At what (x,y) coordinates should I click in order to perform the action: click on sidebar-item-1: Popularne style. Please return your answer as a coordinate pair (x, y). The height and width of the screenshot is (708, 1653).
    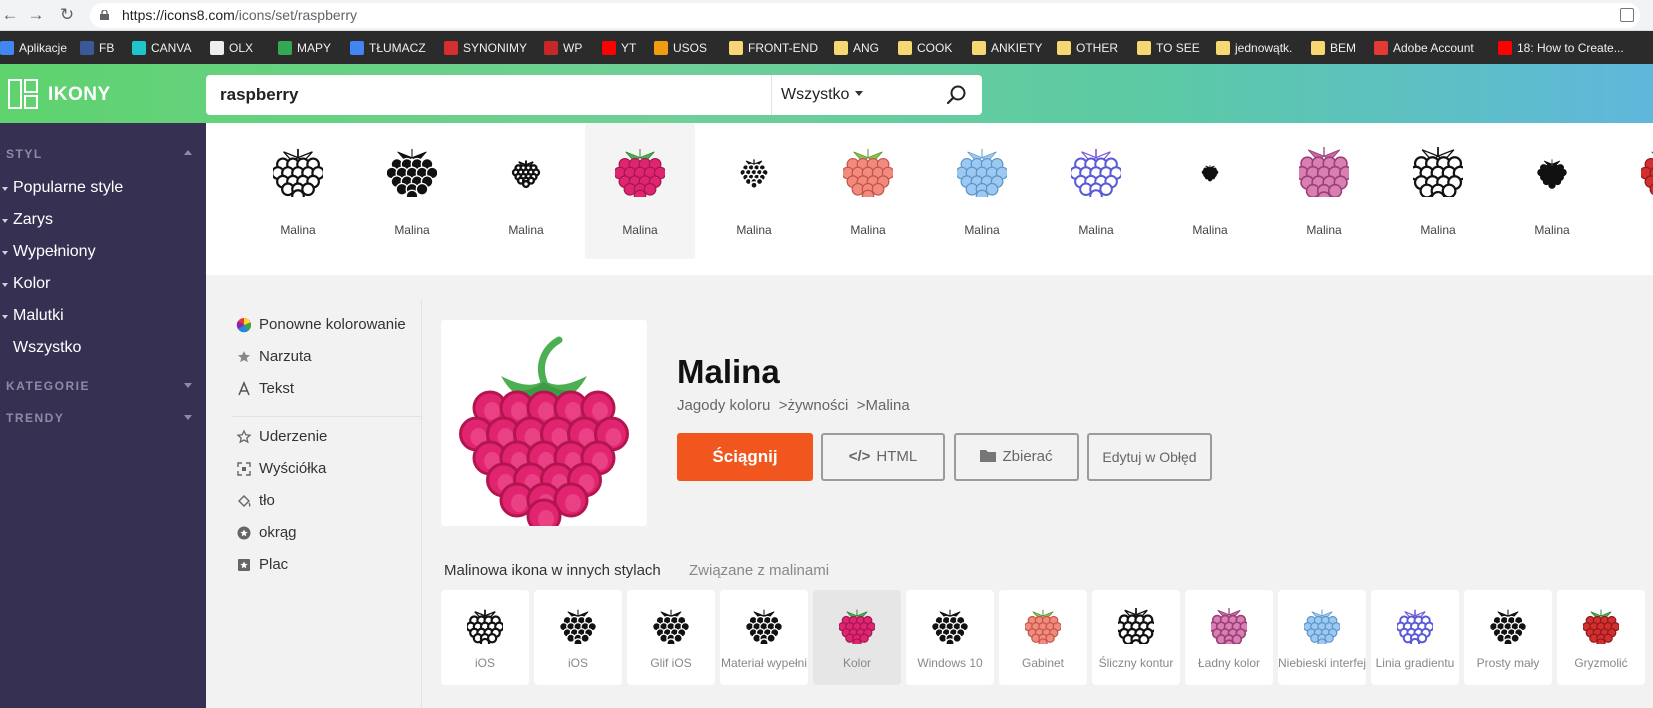
    Looking at the image, I should click on (68, 188).